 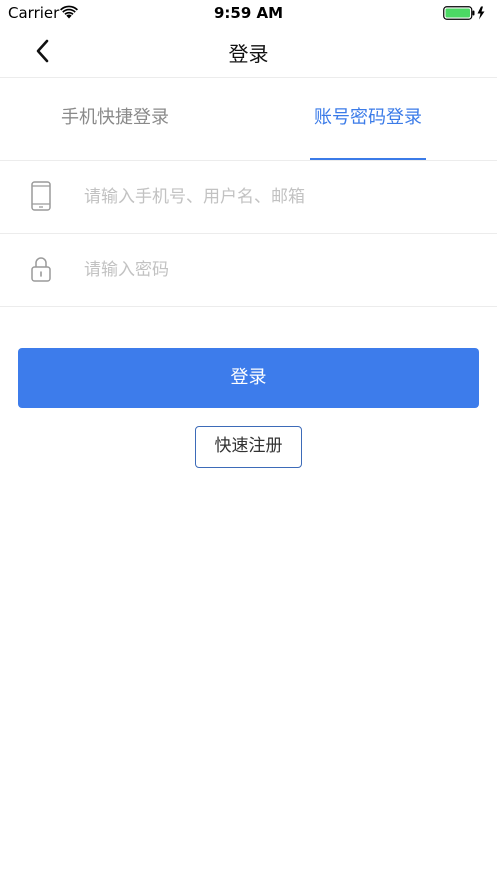 What do you see at coordinates (248, 119) in the screenshot?
I see `login-tabs: 手机快捷登录 账号密码登录` at bounding box center [248, 119].